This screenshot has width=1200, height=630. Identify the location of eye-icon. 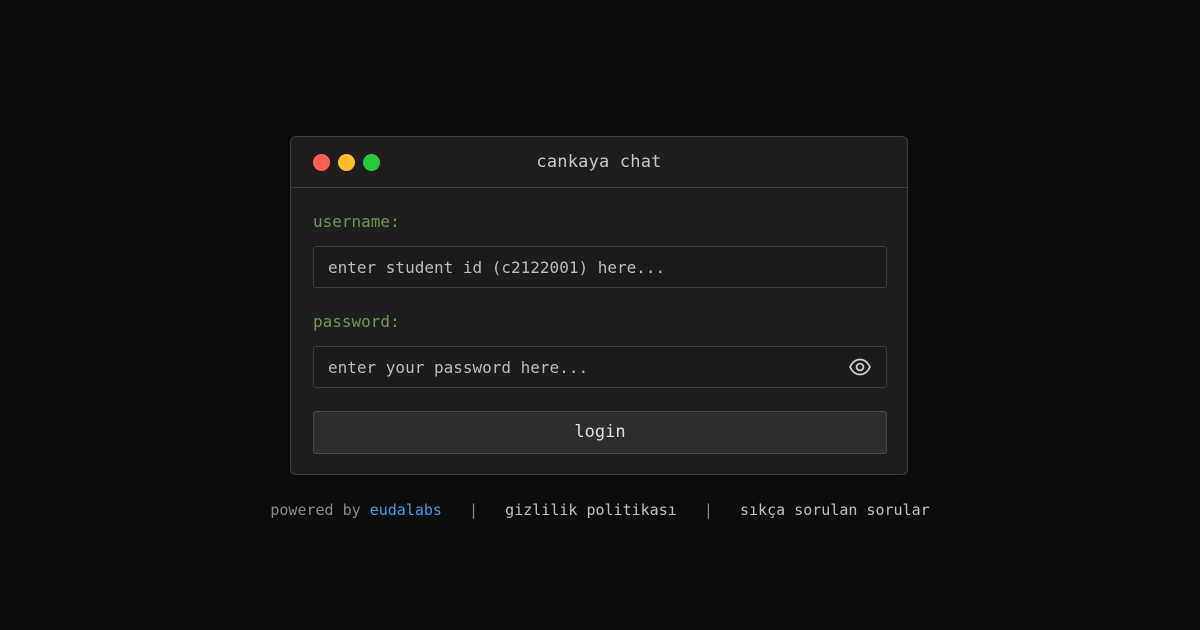
(860, 367).